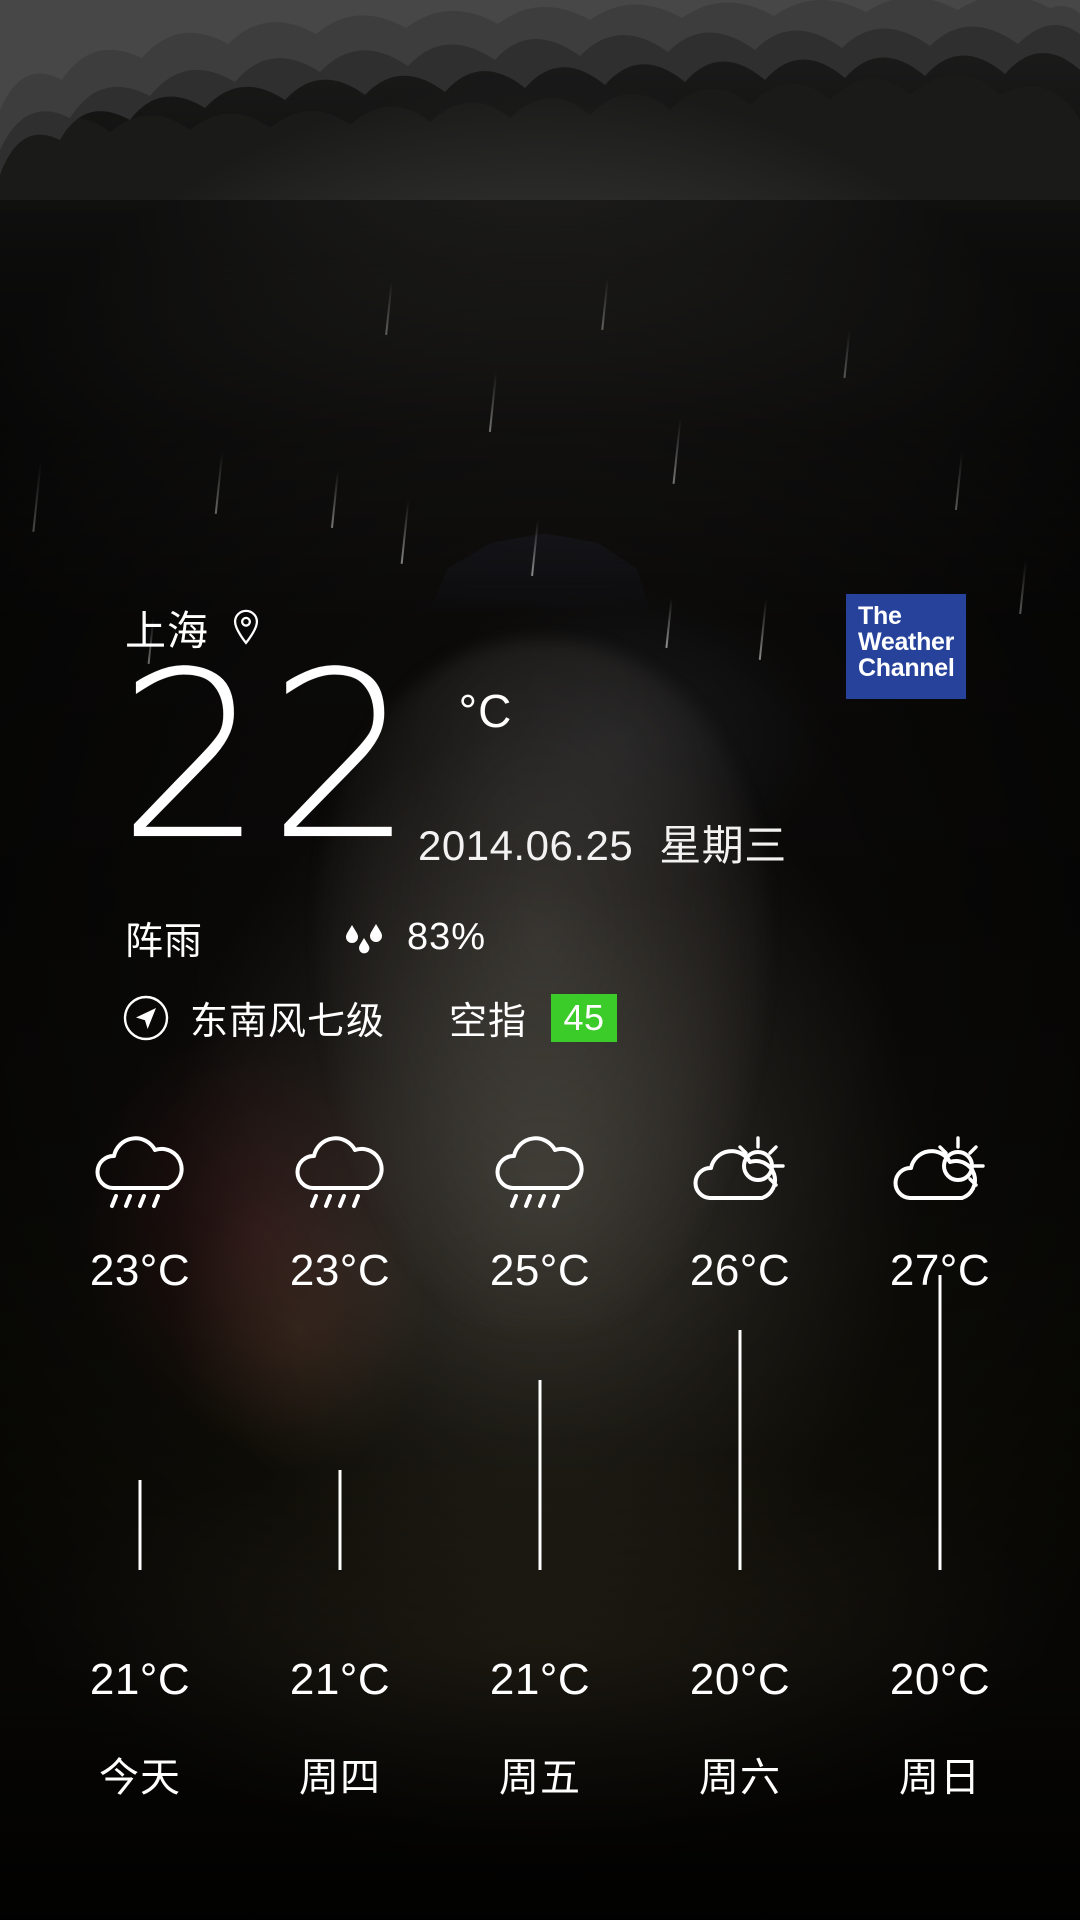 The height and width of the screenshot is (1920, 1080). I want to click on humidity-value: 83%, so click(447, 937).